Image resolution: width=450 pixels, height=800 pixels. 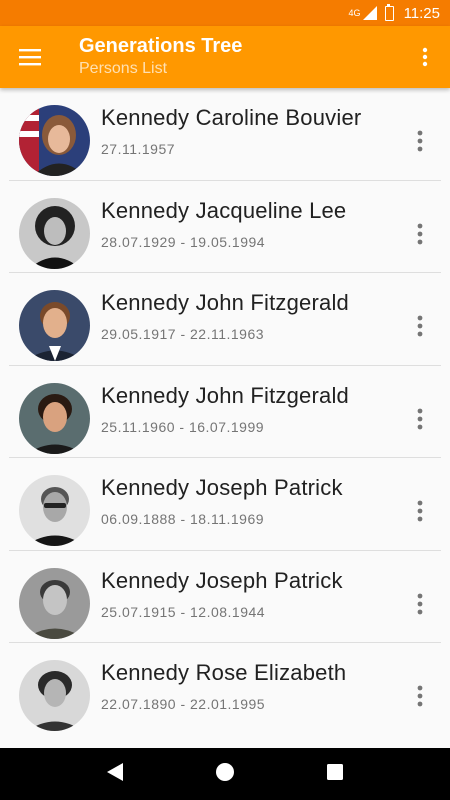 I want to click on app-title: Generations Tree, so click(x=161, y=46).